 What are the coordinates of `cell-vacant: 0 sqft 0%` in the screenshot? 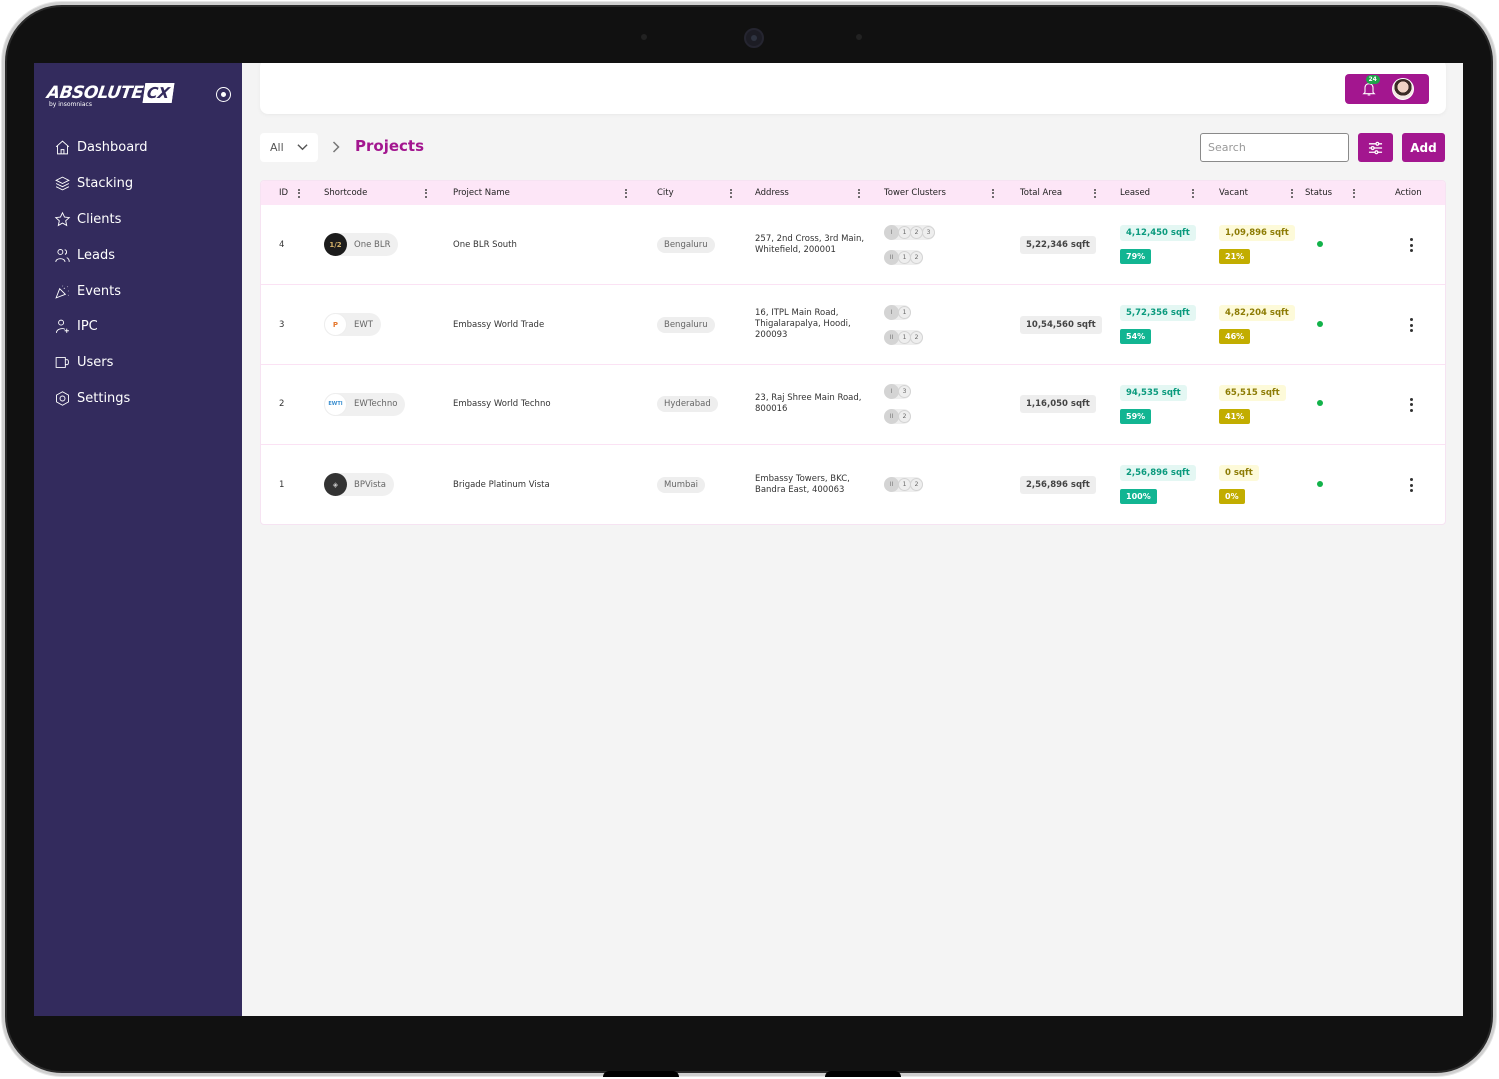 It's located at (1262, 484).